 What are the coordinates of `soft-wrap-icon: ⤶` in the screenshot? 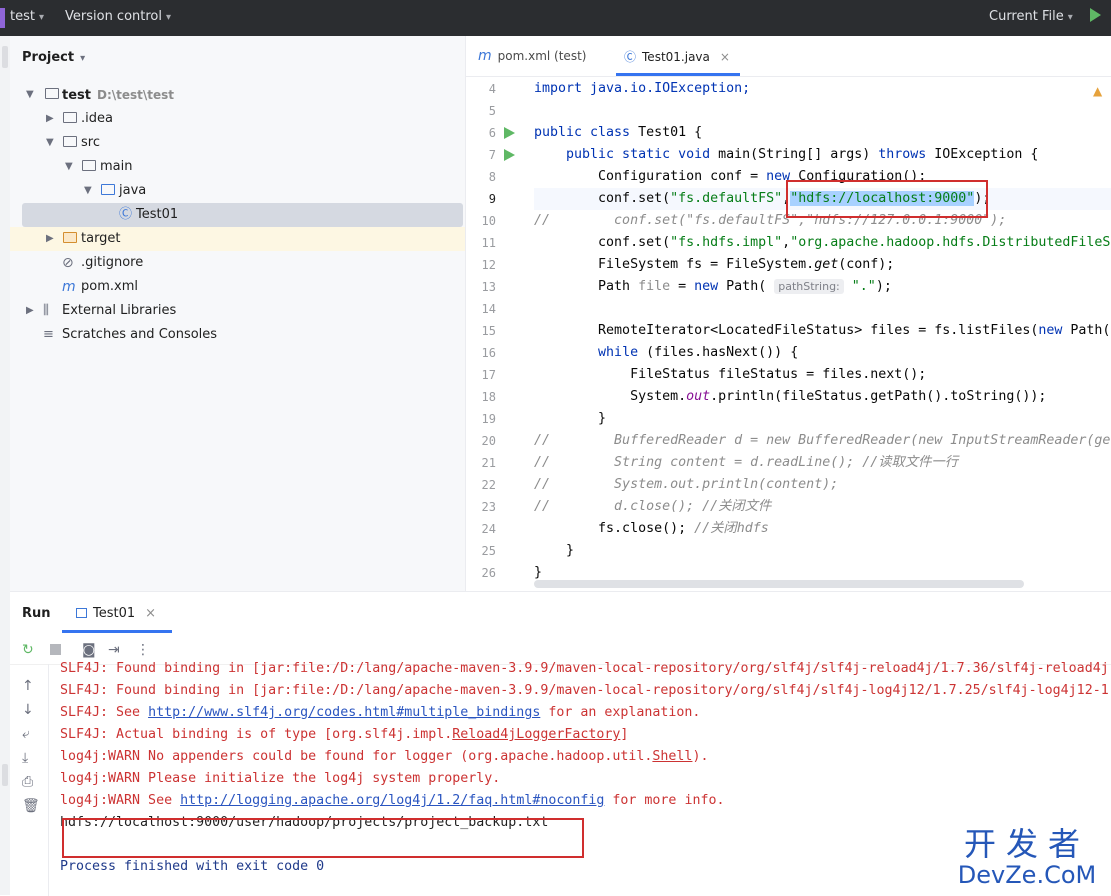 It's located at (26, 734).